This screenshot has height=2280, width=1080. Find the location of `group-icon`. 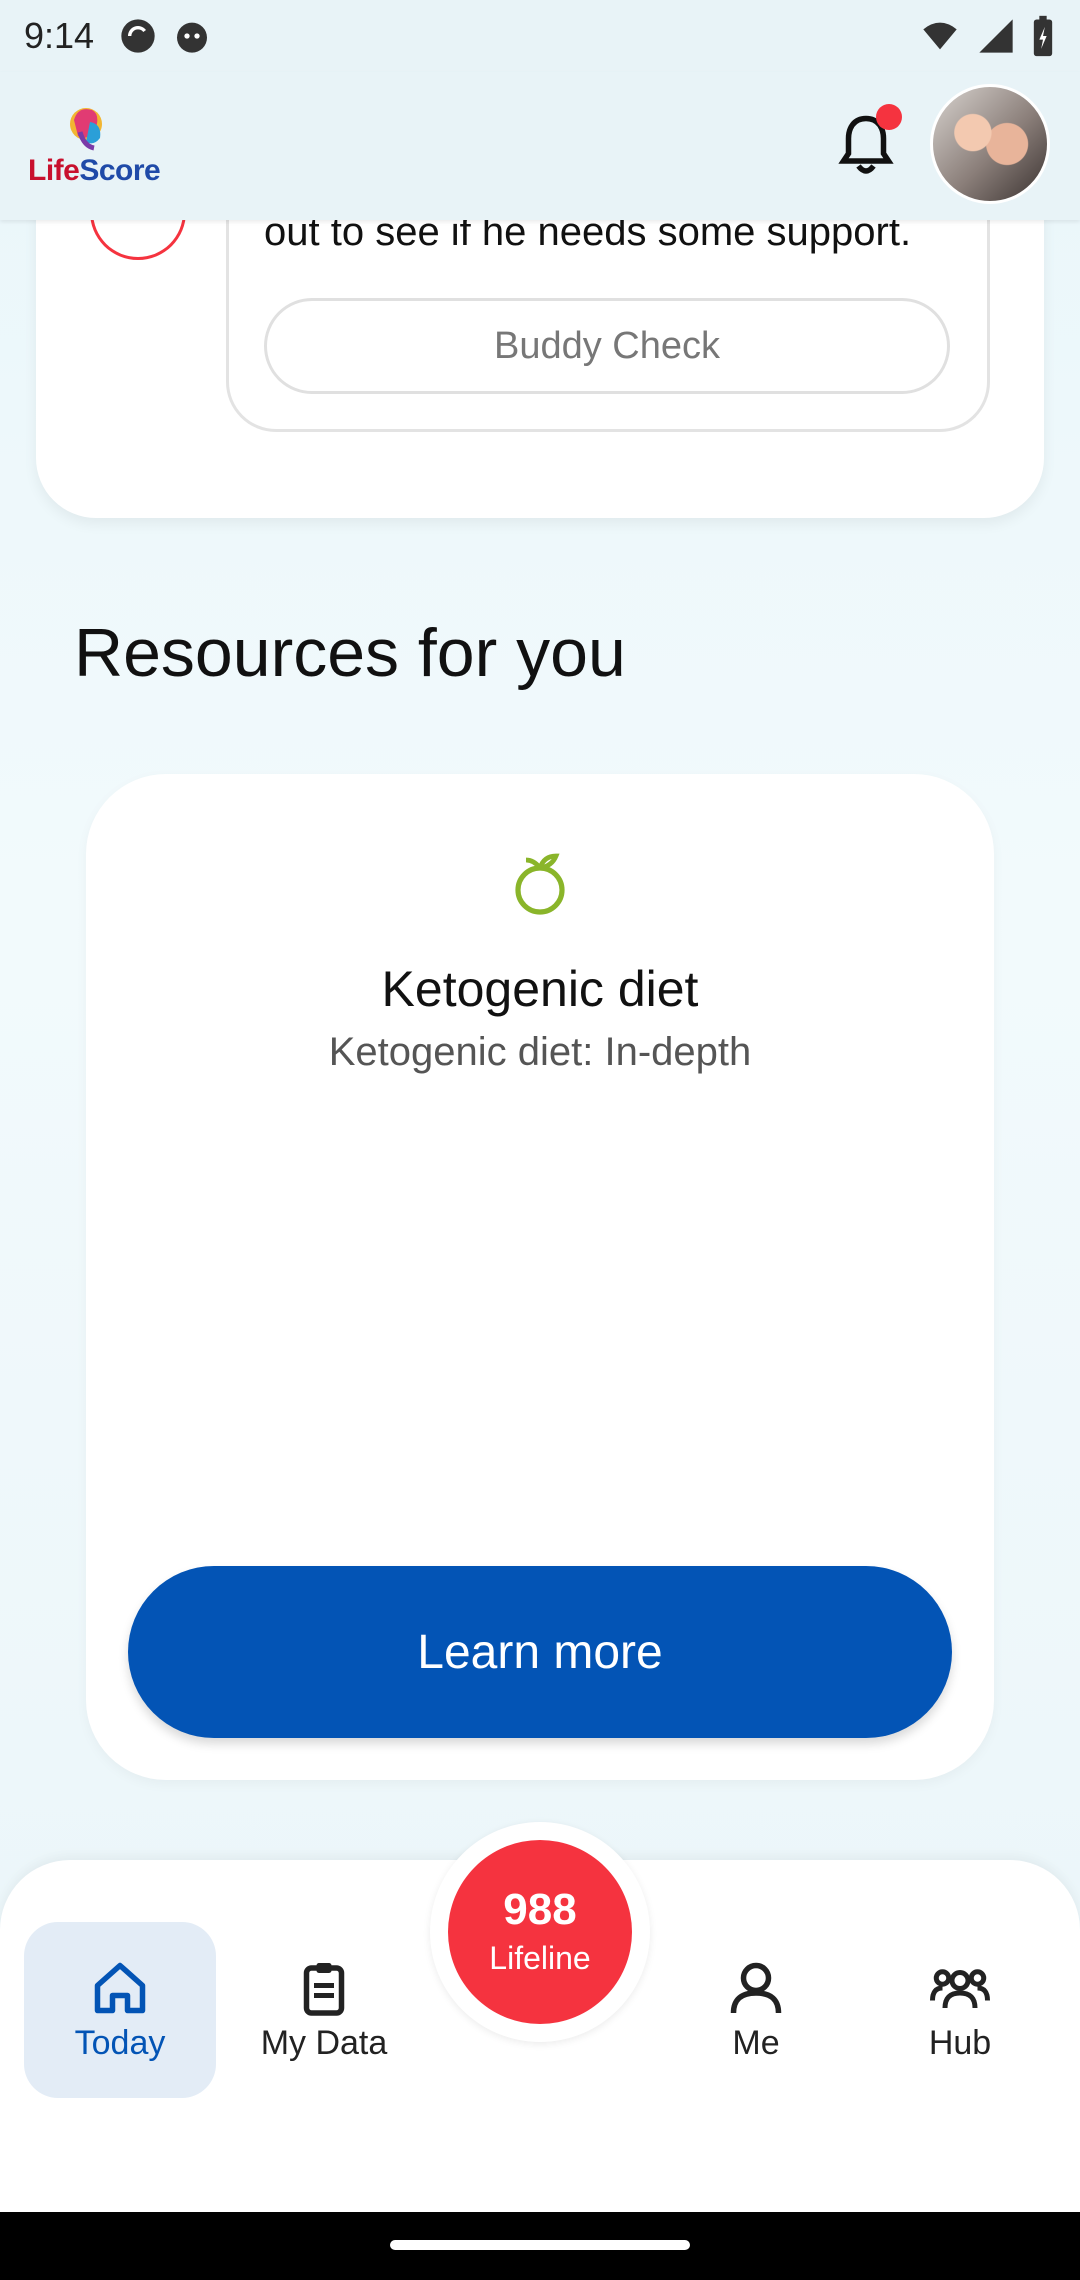

group-icon is located at coordinates (960, 1988).